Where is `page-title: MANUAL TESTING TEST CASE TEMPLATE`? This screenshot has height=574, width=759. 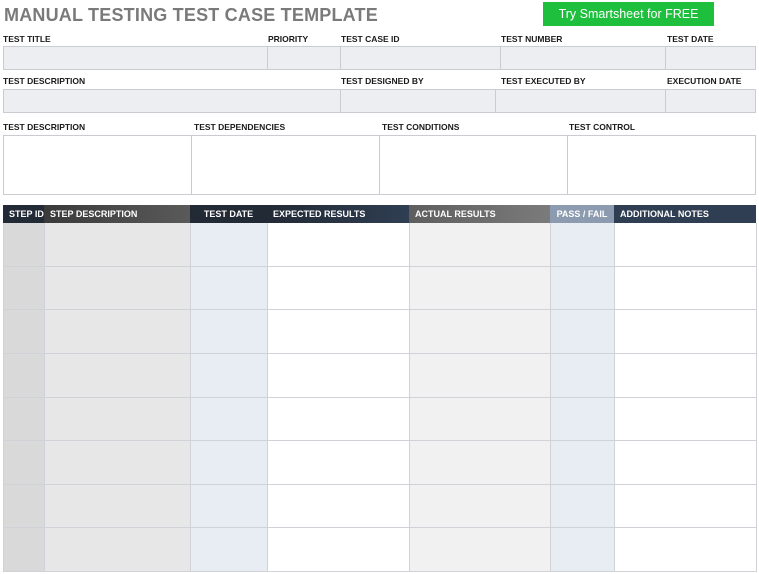 page-title: MANUAL TESTING TEST CASE TEMPLATE is located at coordinates (191, 15).